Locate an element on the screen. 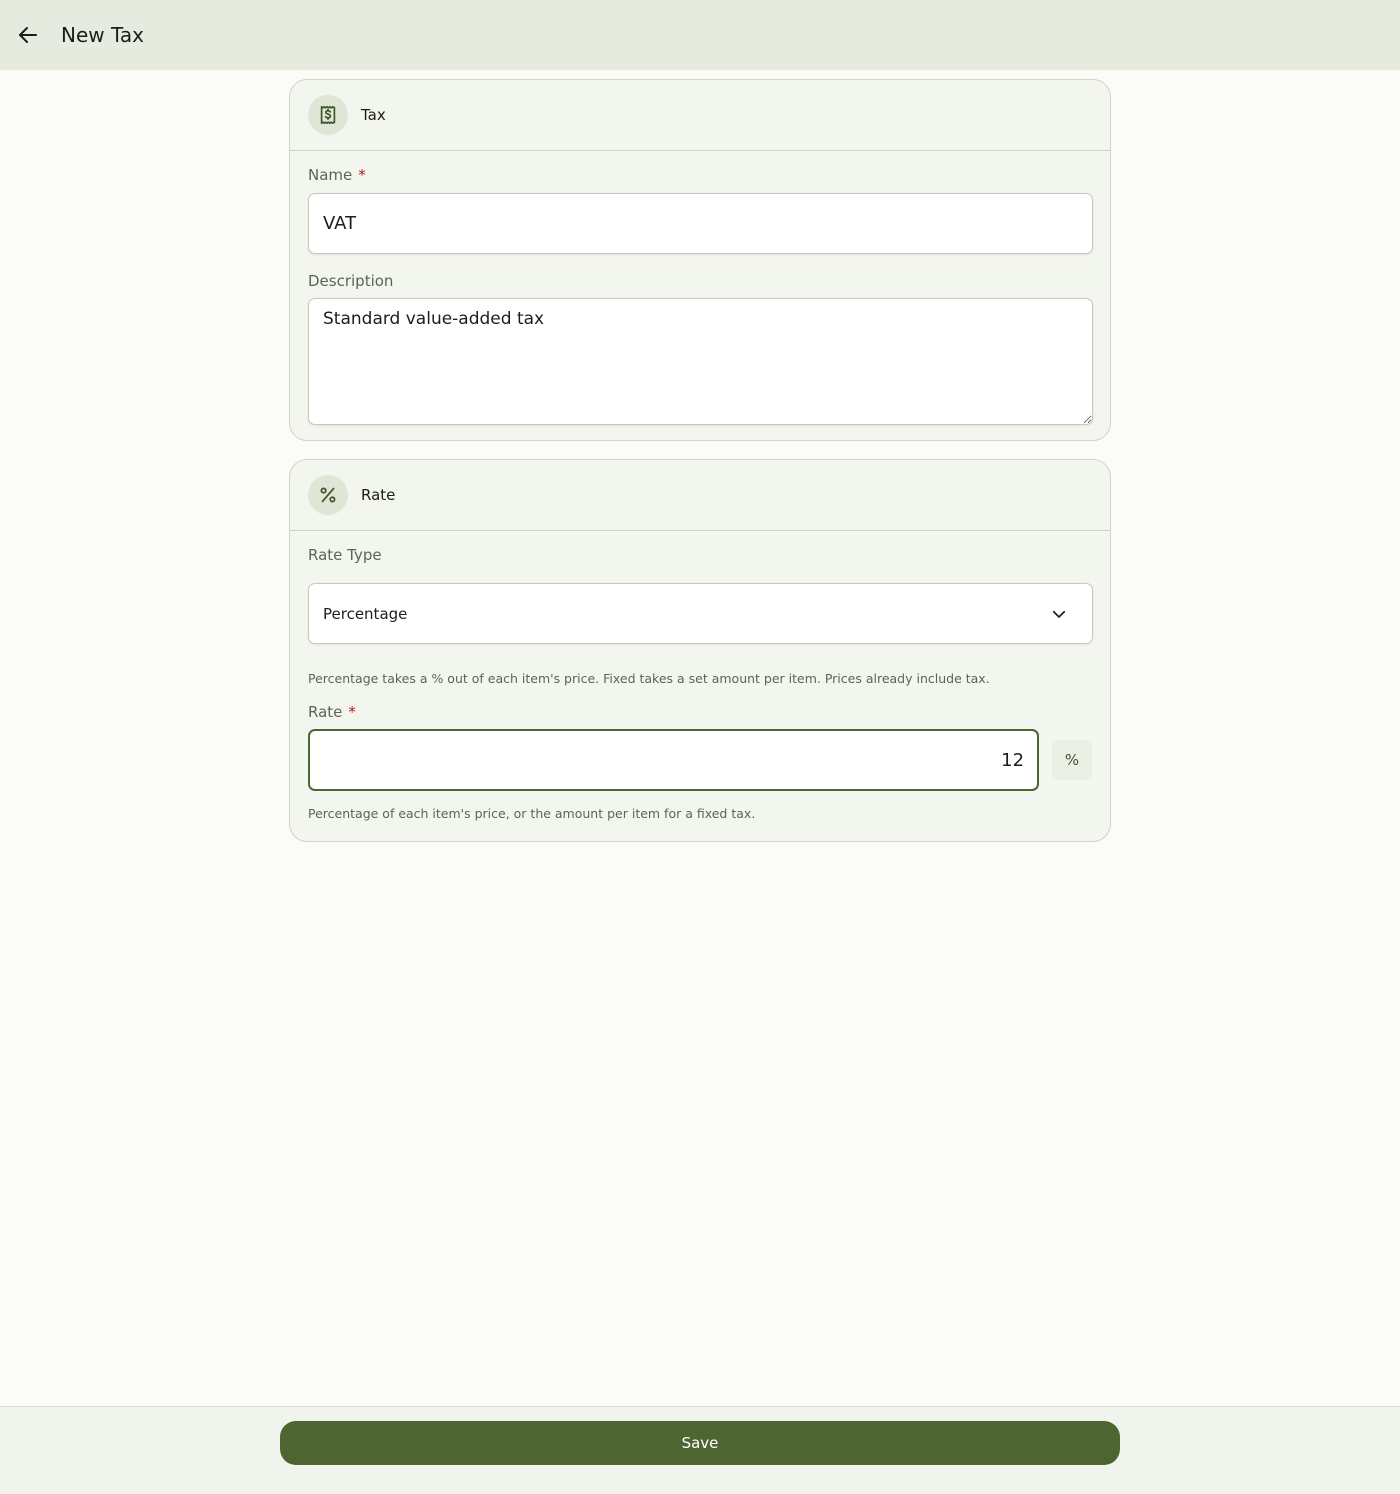  chevron-down-icon is located at coordinates (1059, 614).